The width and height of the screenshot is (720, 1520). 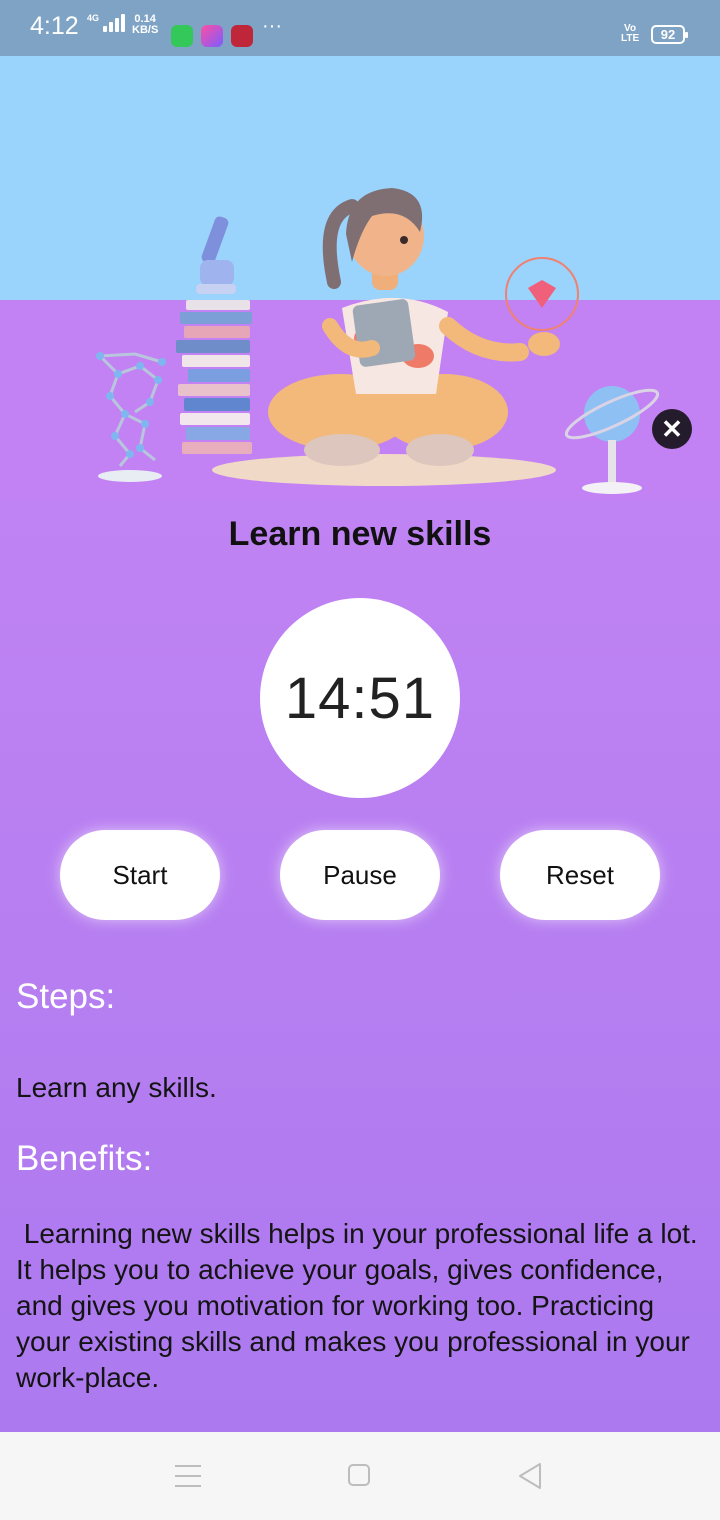 I want to click on close-icon: ✕, so click(x=672, y=429).